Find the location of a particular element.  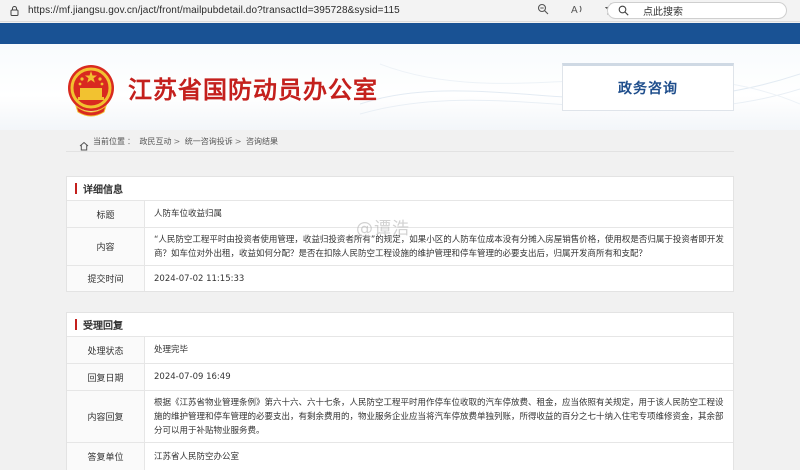

search-placeholder: 点此搜索 is located at coordinates (663, 12).